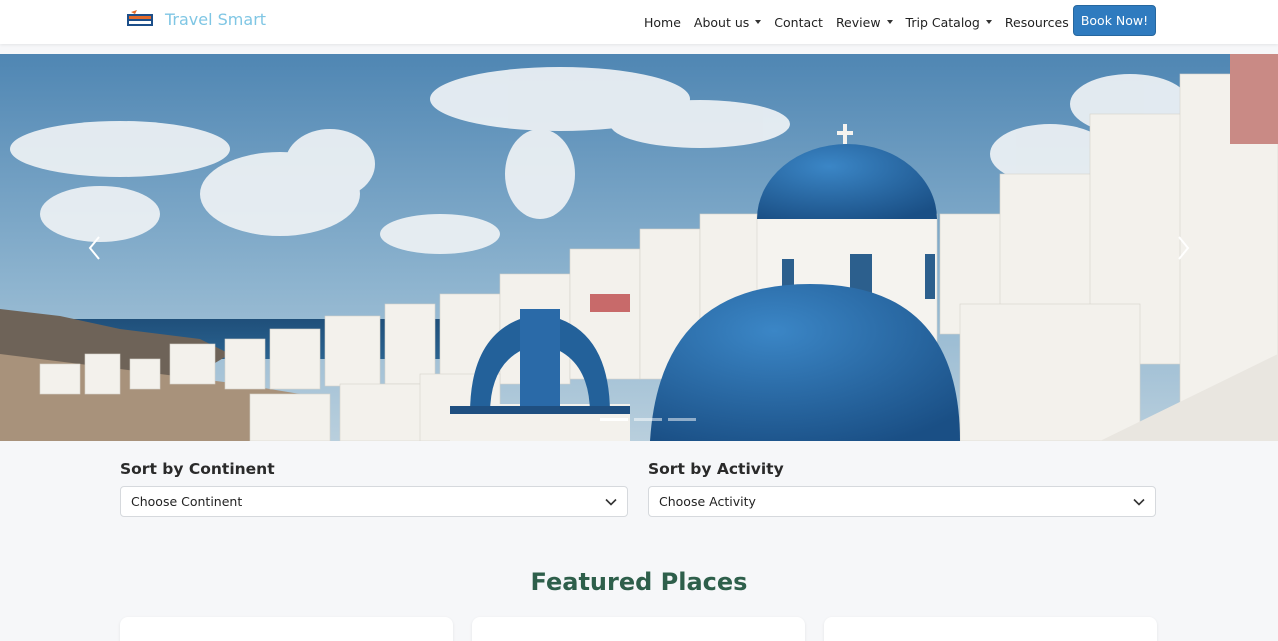 The width and height of the screenshot is (1278, 641). What do you see at coordinates (721, 22) in the screenshot?
I see `nav-about-us-label: About us` at bounding box center [721, 22].